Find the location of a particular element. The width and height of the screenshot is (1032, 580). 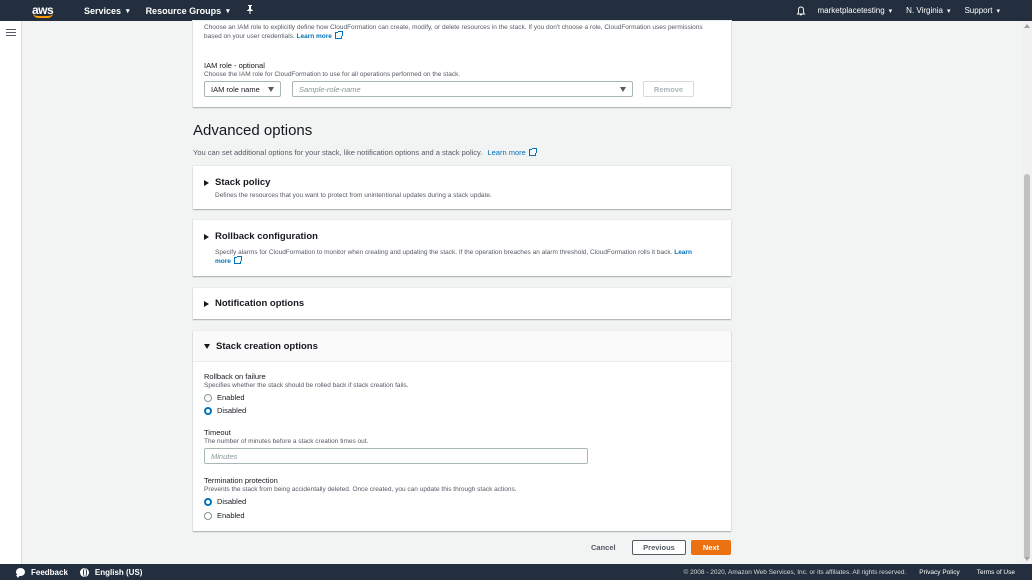

aws-logo: aws is located at coordinates (44, 11).